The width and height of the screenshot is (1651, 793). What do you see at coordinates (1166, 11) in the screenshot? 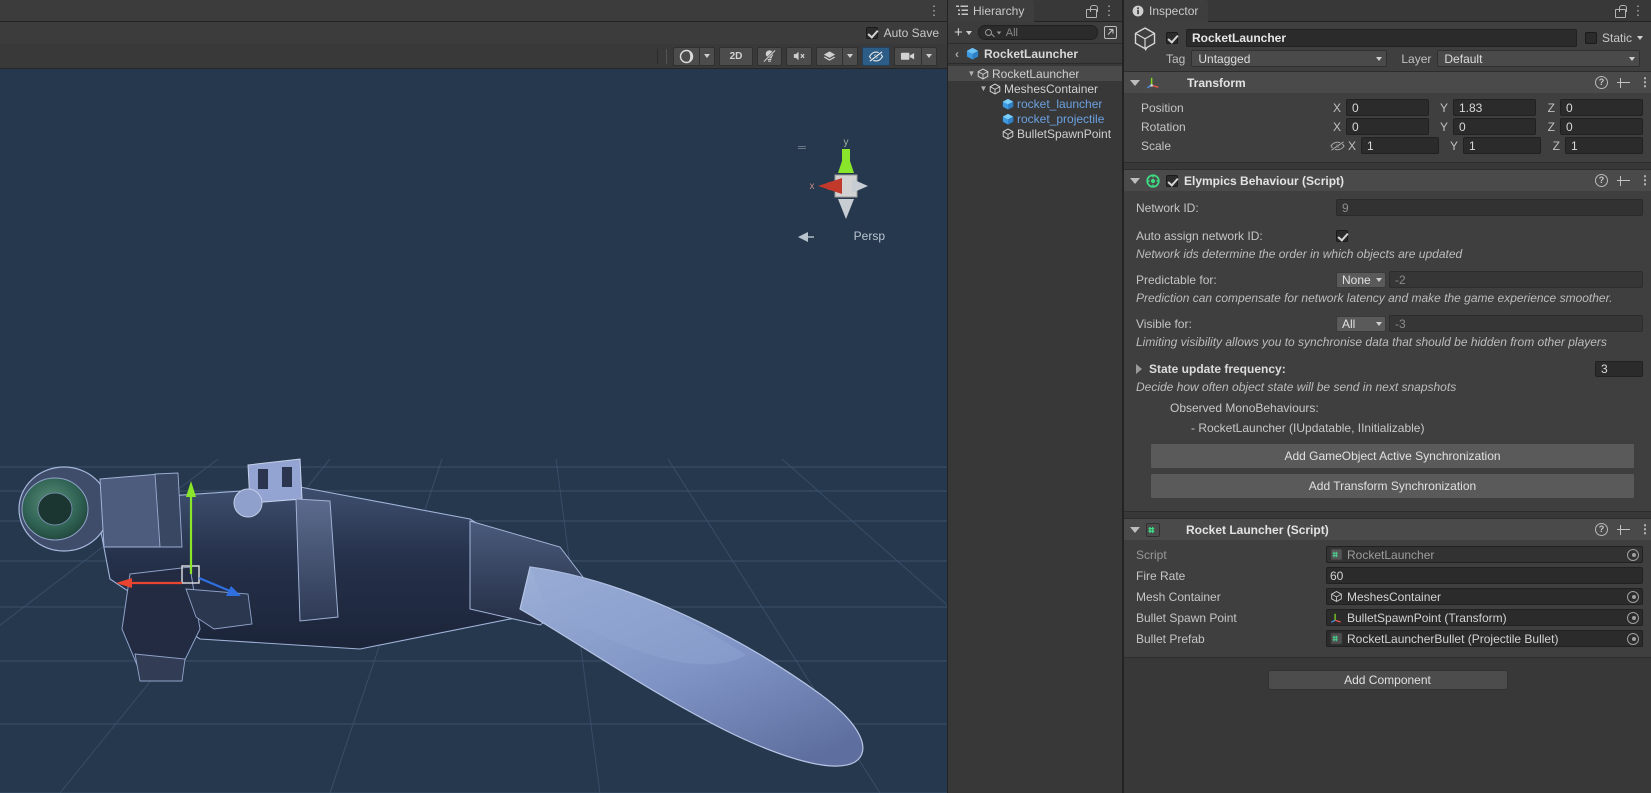
I see `tab-inspector: Inspector` at bounding box center [1166, 11].